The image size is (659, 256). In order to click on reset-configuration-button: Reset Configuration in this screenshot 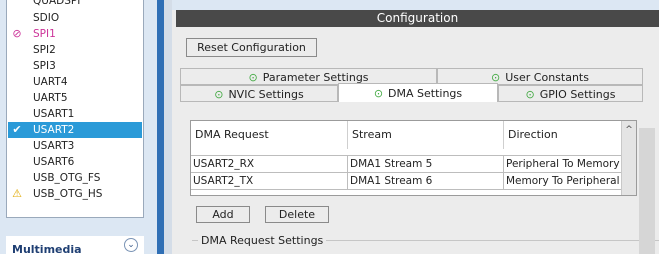, I will do `click(251, 47)`.